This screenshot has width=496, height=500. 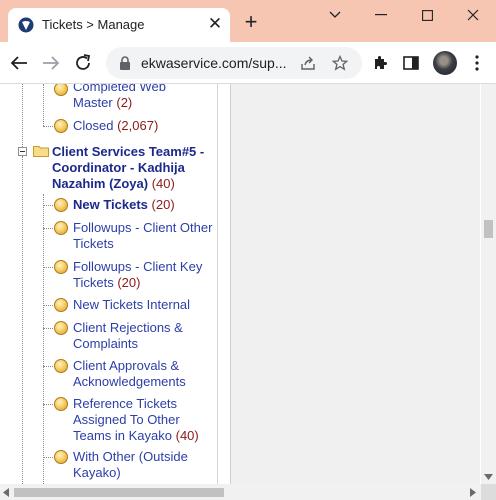 I want to click on browser-tab: Tickets > Manage ✕, so click(x=119, y=25).